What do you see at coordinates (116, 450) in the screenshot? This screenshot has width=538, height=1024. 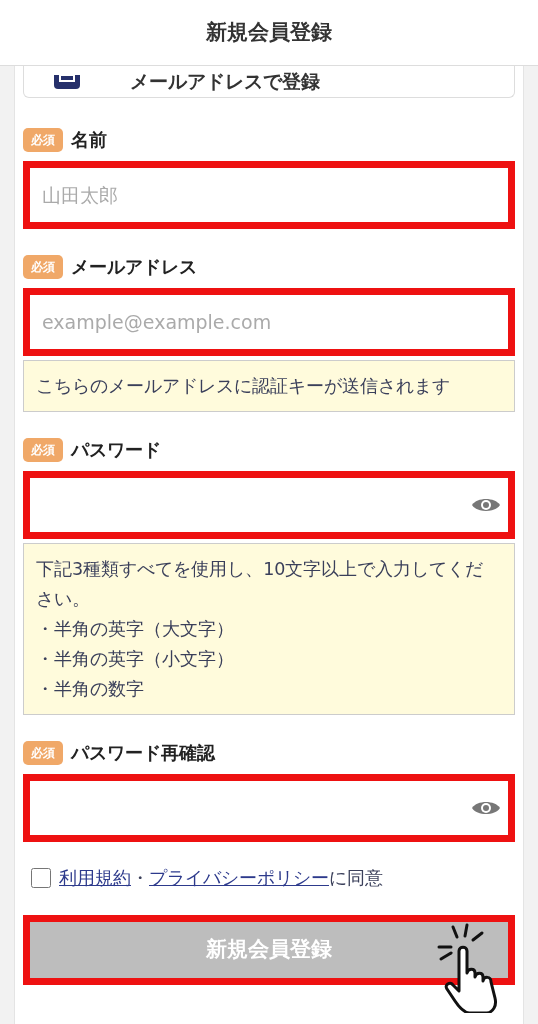 I see `field-label: パスワード` at bounding box center [116, 450].